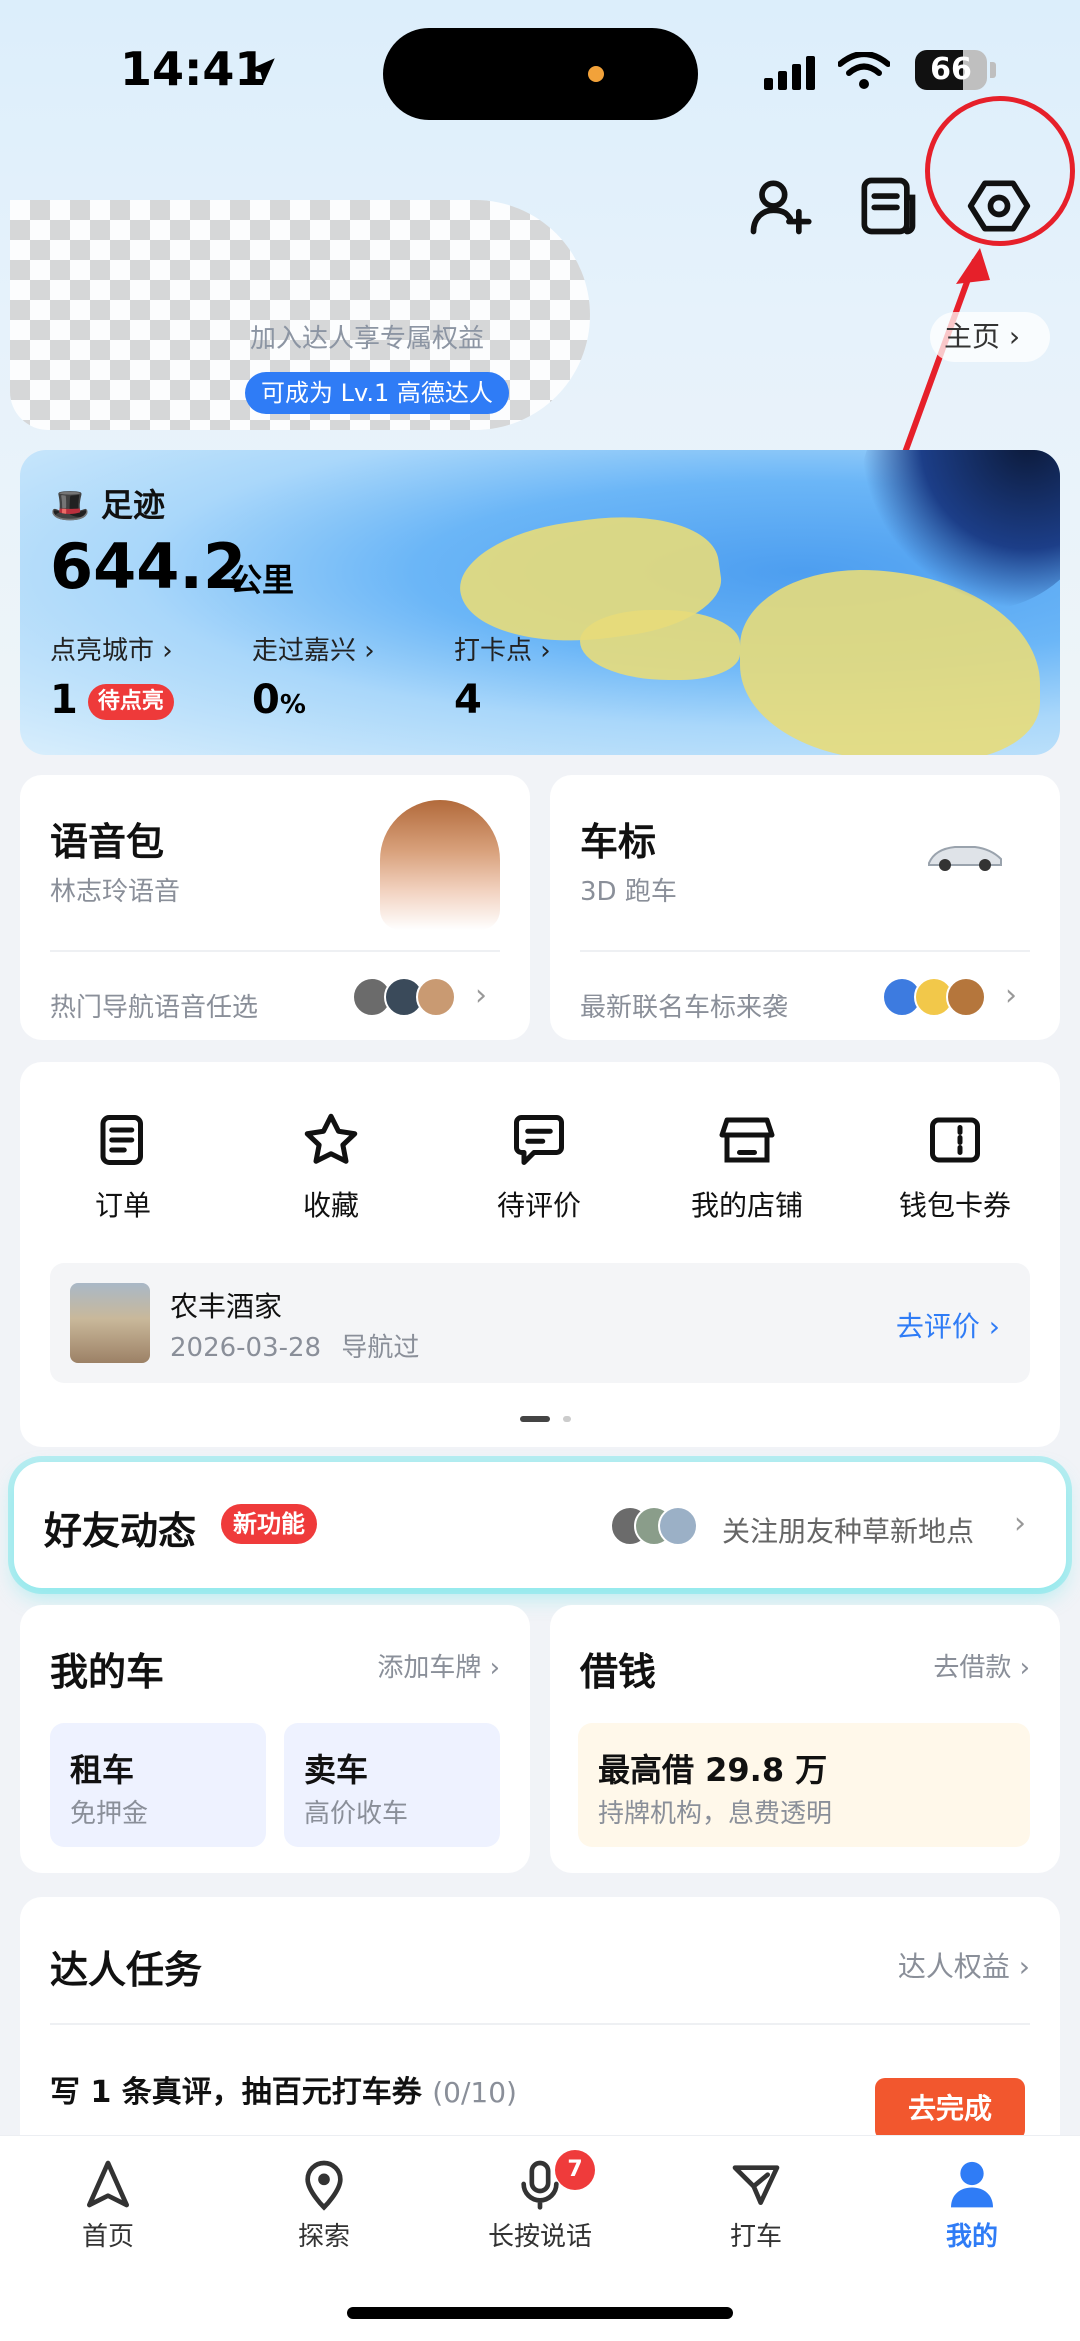  What do you see at coordinates (805, 907) in the screenshot?
I see `car-badge-card: 车标 3D 跑车 最新联名车标来袭 ›` at bounding box center [805, 907].